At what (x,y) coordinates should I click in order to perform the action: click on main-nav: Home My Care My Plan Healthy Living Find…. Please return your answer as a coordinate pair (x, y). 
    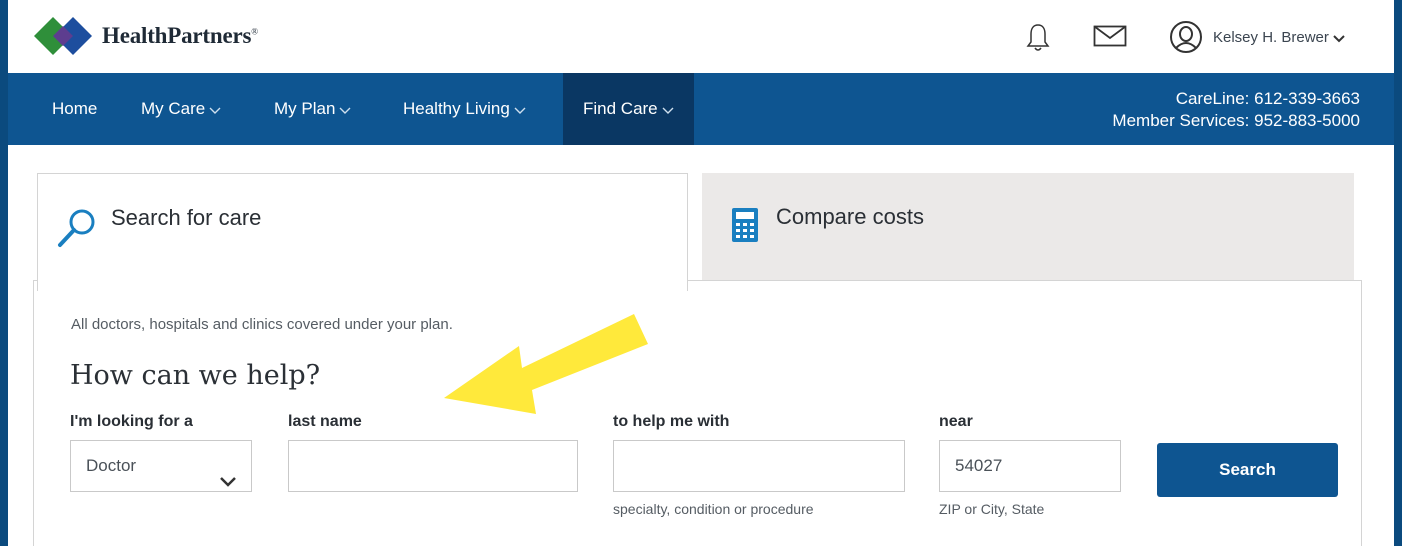
    Looking at the image, I should click on (701, 109).